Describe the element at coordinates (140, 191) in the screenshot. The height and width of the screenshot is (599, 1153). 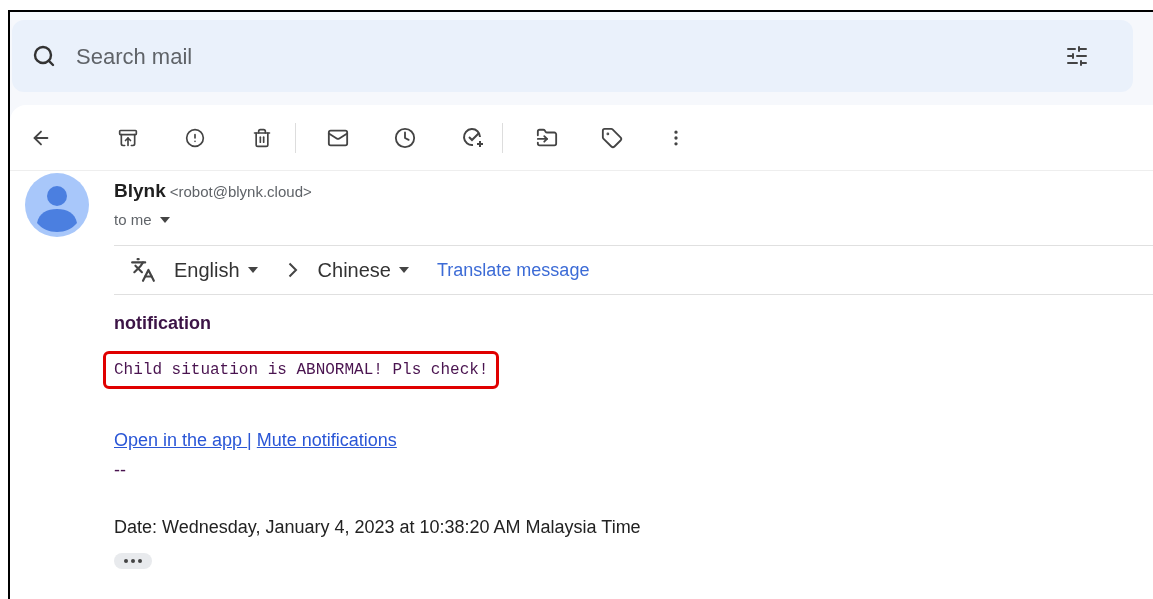
I see `sender-name: Blynk` at that location.